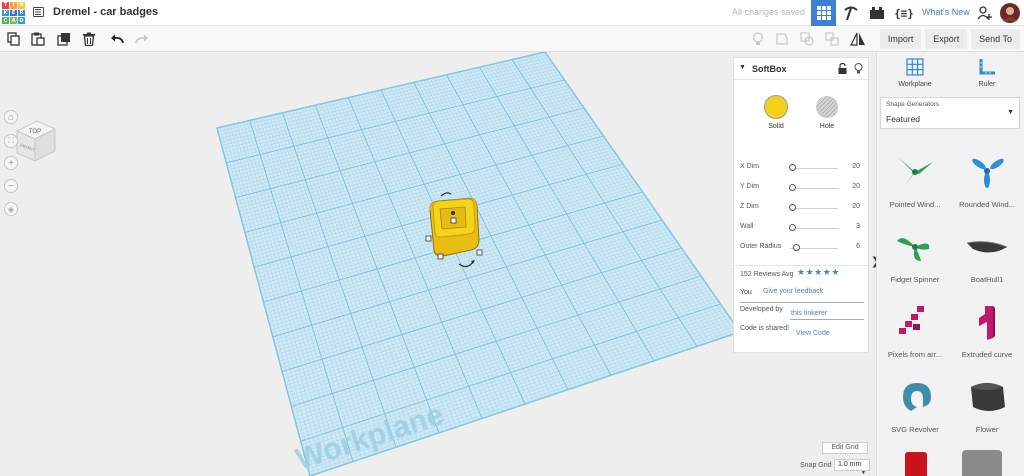  Describe the element at coordinates (858, 68) in the screenshot. I see `light-bulb-icon` at that location.